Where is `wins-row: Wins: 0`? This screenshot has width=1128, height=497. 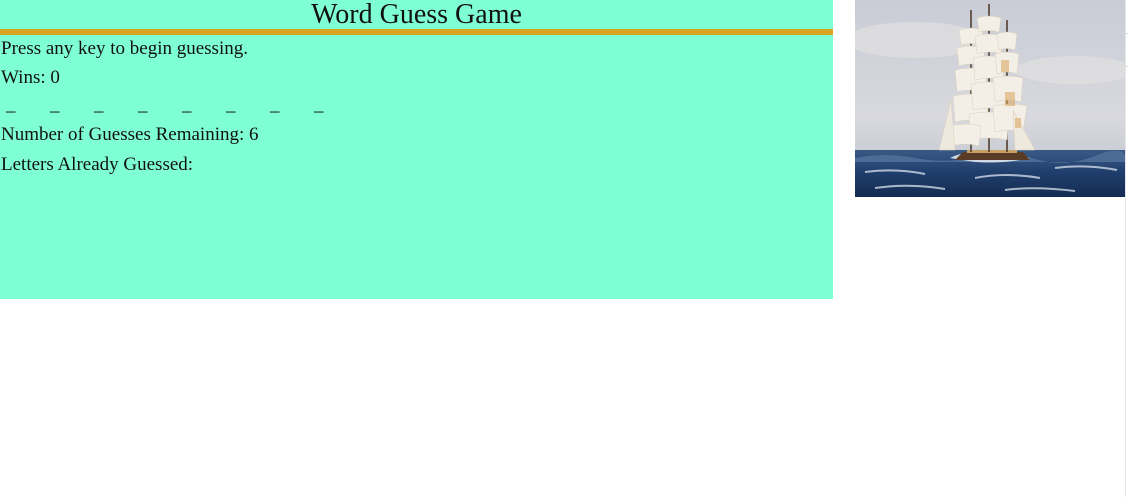 wins-row: Wins: 0 is located at coordinates (416, 78).